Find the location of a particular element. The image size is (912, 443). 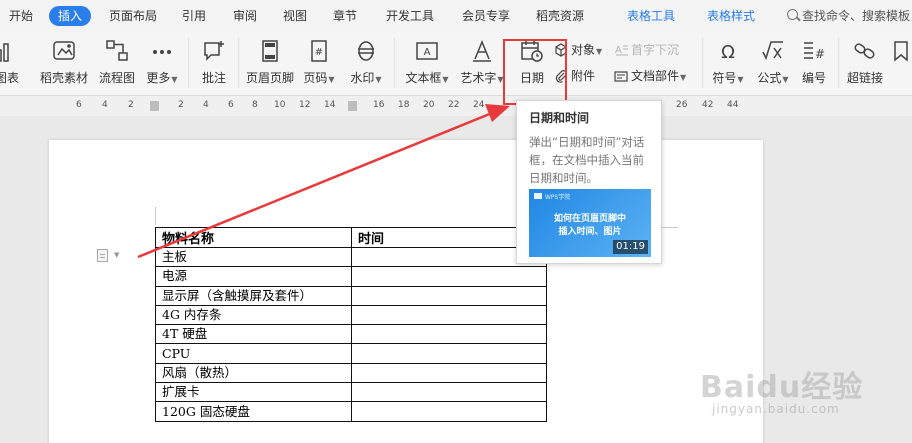

table-row: 电源 is located at coordinates (351, 276).